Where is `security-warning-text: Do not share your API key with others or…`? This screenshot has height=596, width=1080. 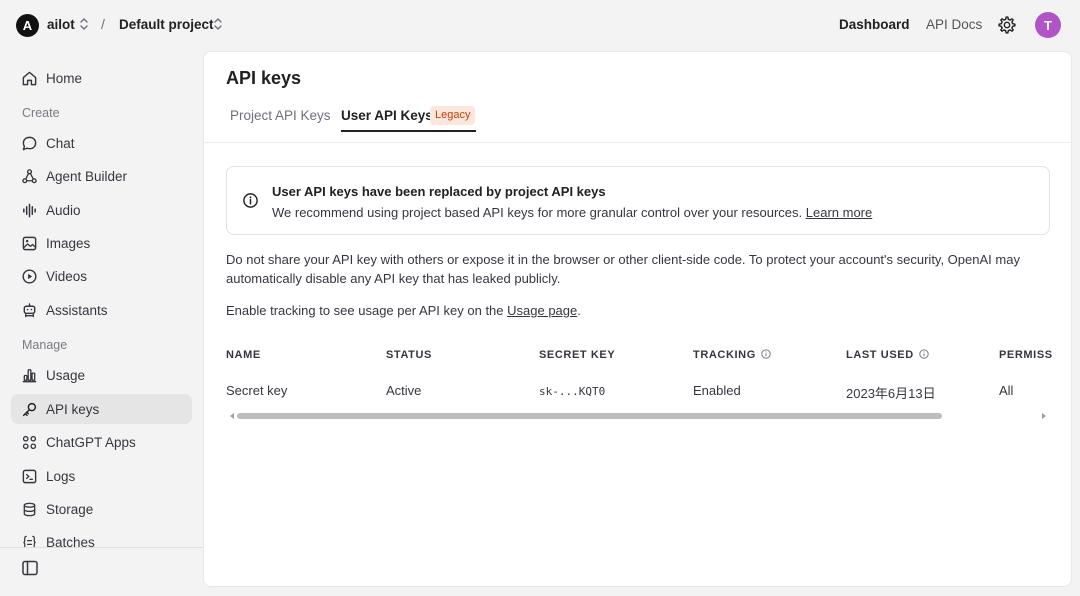 security-warning-text: Do not share your API key with others or… is located at coordinates (623, 269).